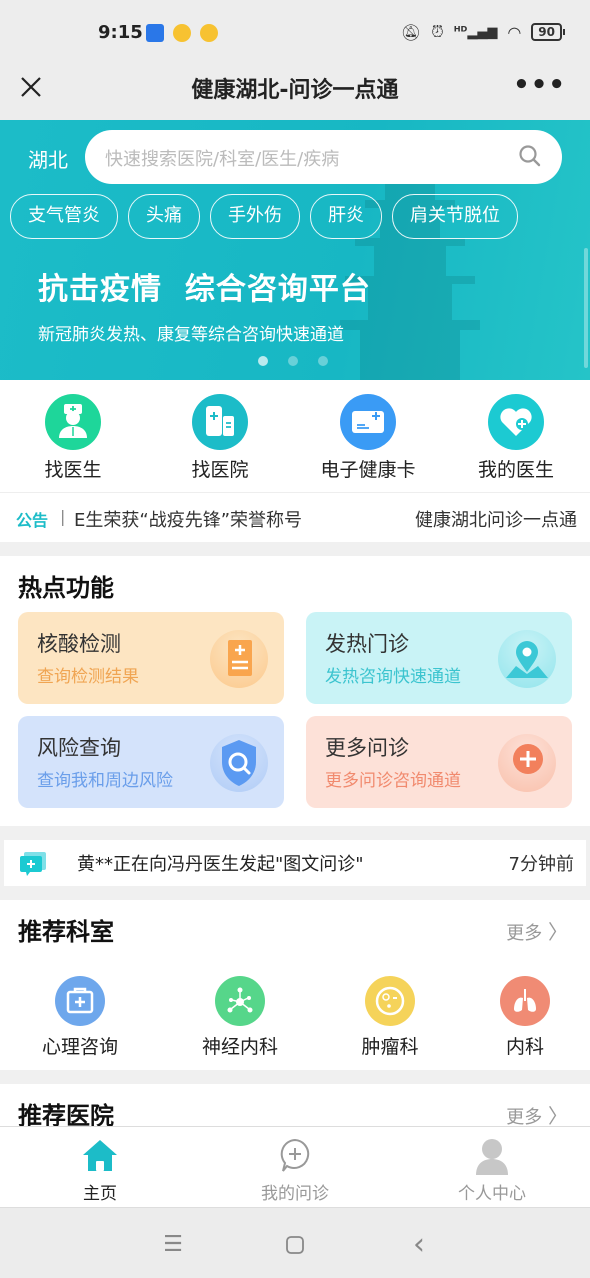  What do you see at coordinates (100, 1155) in the screenshot?
I see `home-icon` at bounding box center [100, 1155].